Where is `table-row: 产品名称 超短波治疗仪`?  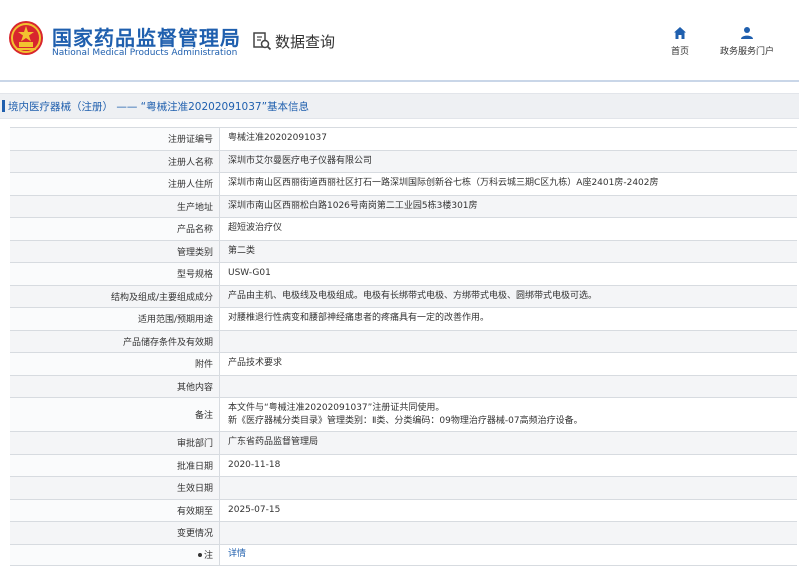
table-row: 产品名称 超短波治疗仪 is located at coordinates (403, 228).